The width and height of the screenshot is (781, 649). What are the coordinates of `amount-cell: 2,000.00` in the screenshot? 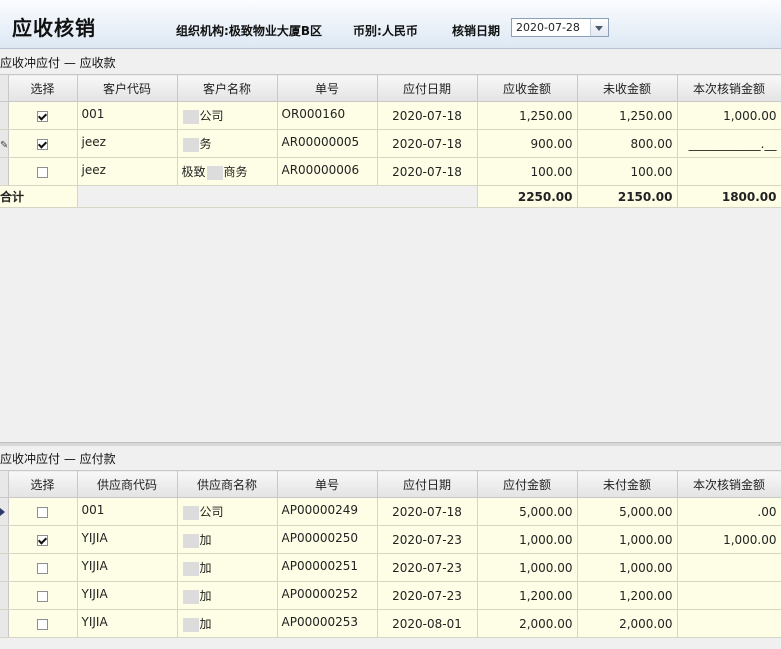 It's located at (527, 623).